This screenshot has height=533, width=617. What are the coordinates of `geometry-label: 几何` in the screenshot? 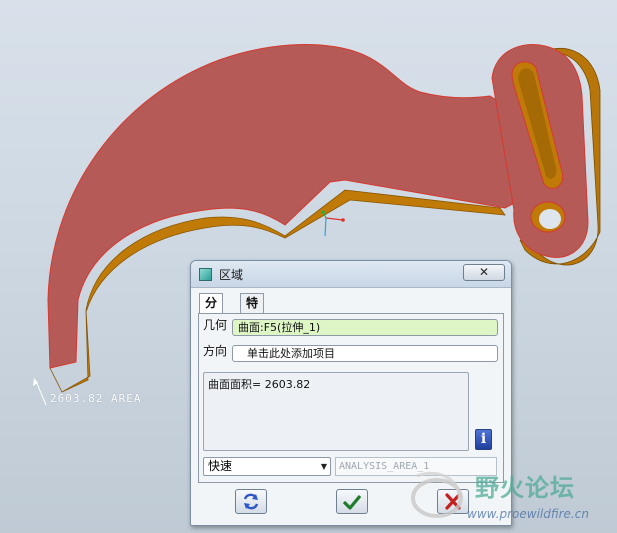 It's located at (215, 325).